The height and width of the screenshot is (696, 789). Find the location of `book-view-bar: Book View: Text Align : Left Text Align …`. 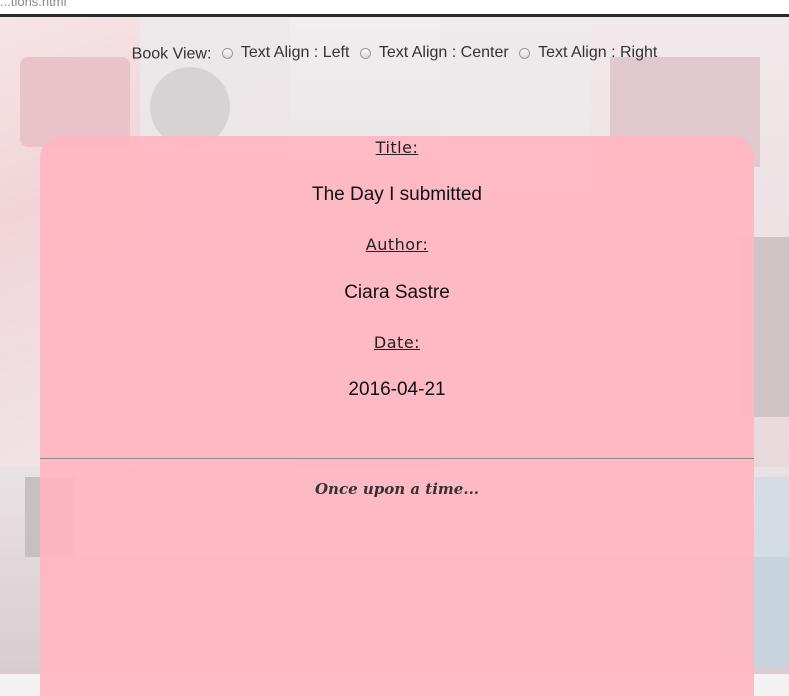

book-view-bar: Book View: Text Align : Left Text Align … is located at coordinates (394, 54).